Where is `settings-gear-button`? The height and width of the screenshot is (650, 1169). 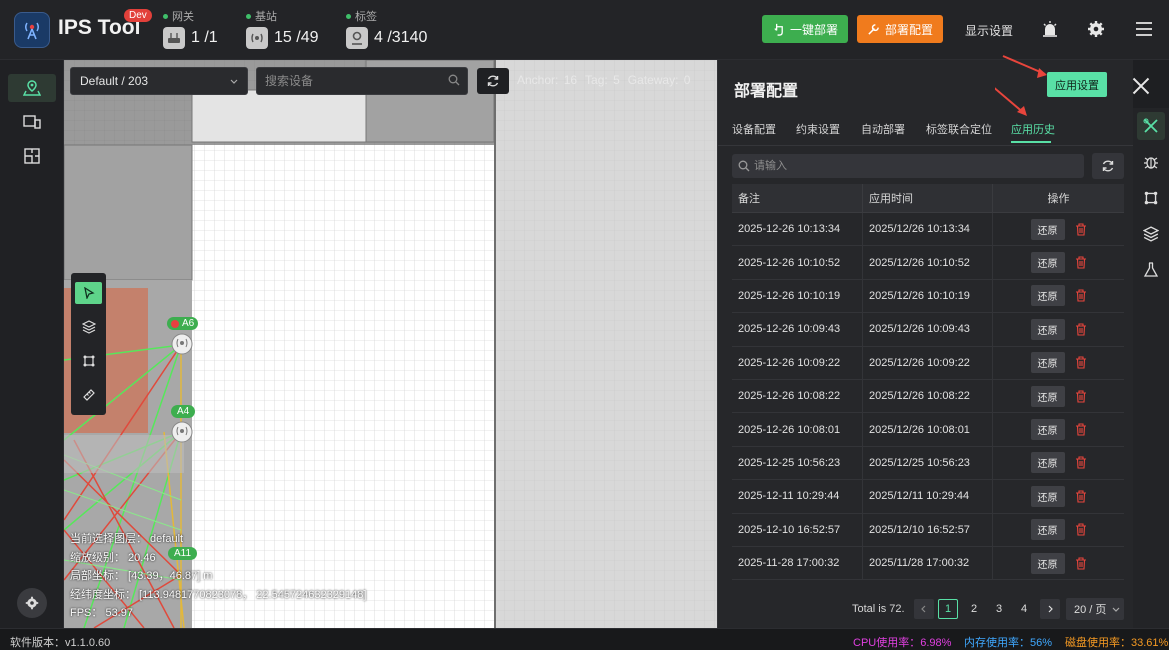 settings-gear-button is located at coordinates (32, 603).